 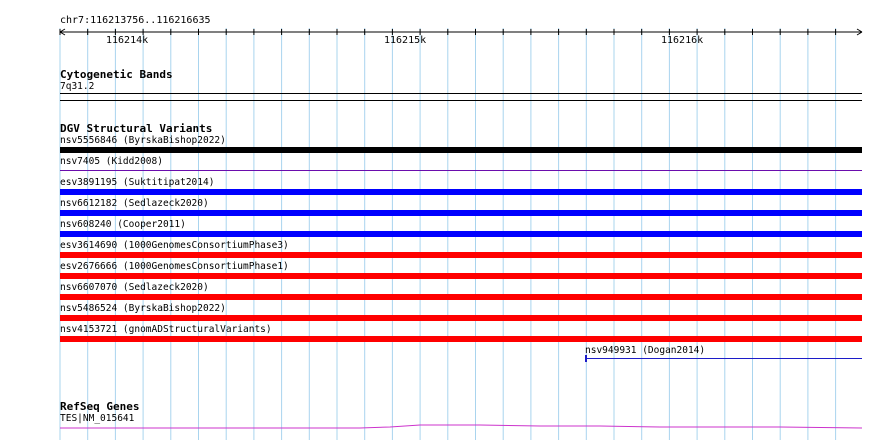 What do you see at coordinates (116, 74) in the screenshot?
I see `track-title-cytoband: Cytogenetic Bands` at bounding box center [116, 74].